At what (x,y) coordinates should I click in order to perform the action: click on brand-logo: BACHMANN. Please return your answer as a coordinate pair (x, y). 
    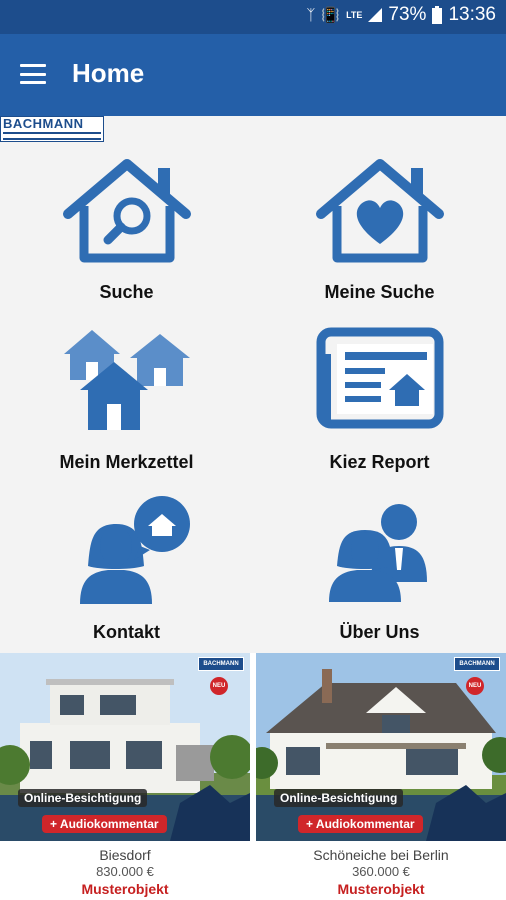
    Looking at the image, I should click on (52, 129).